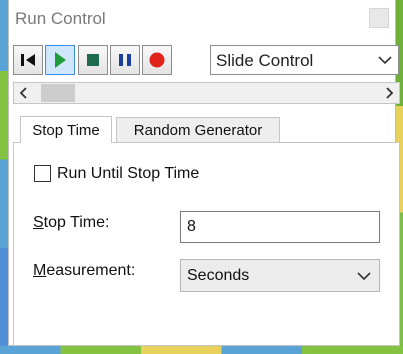  Describe the element at coordinates (76, 222) in the screenshot. I see `stop-time-label-text: top Time:` at that location.